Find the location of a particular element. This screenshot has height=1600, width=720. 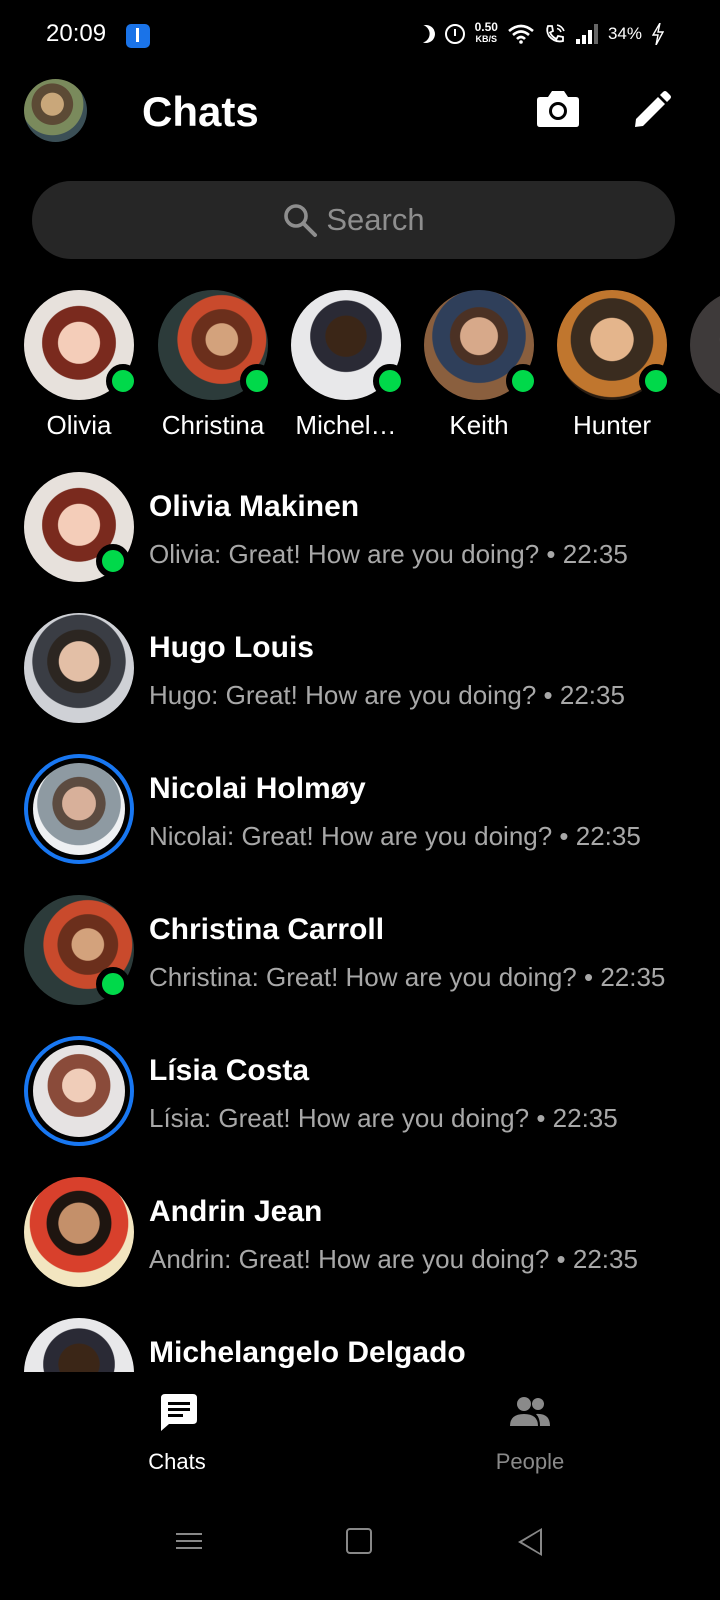

charging-icon is located at coordinates (658, 33).